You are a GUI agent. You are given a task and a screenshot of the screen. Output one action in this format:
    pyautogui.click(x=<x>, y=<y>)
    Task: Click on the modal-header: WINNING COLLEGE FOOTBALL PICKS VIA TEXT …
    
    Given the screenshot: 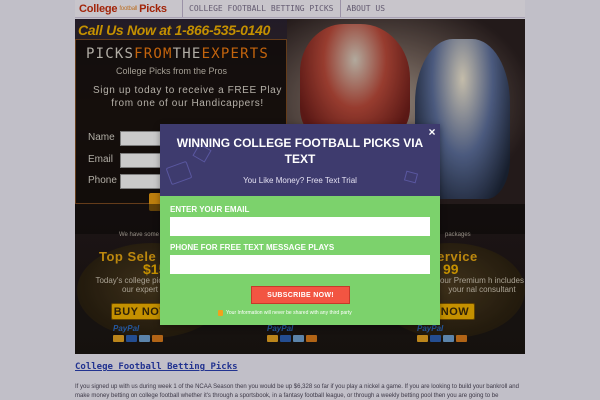 What is the action you would take?
    pyautogui.click(x=300, y=160)
    